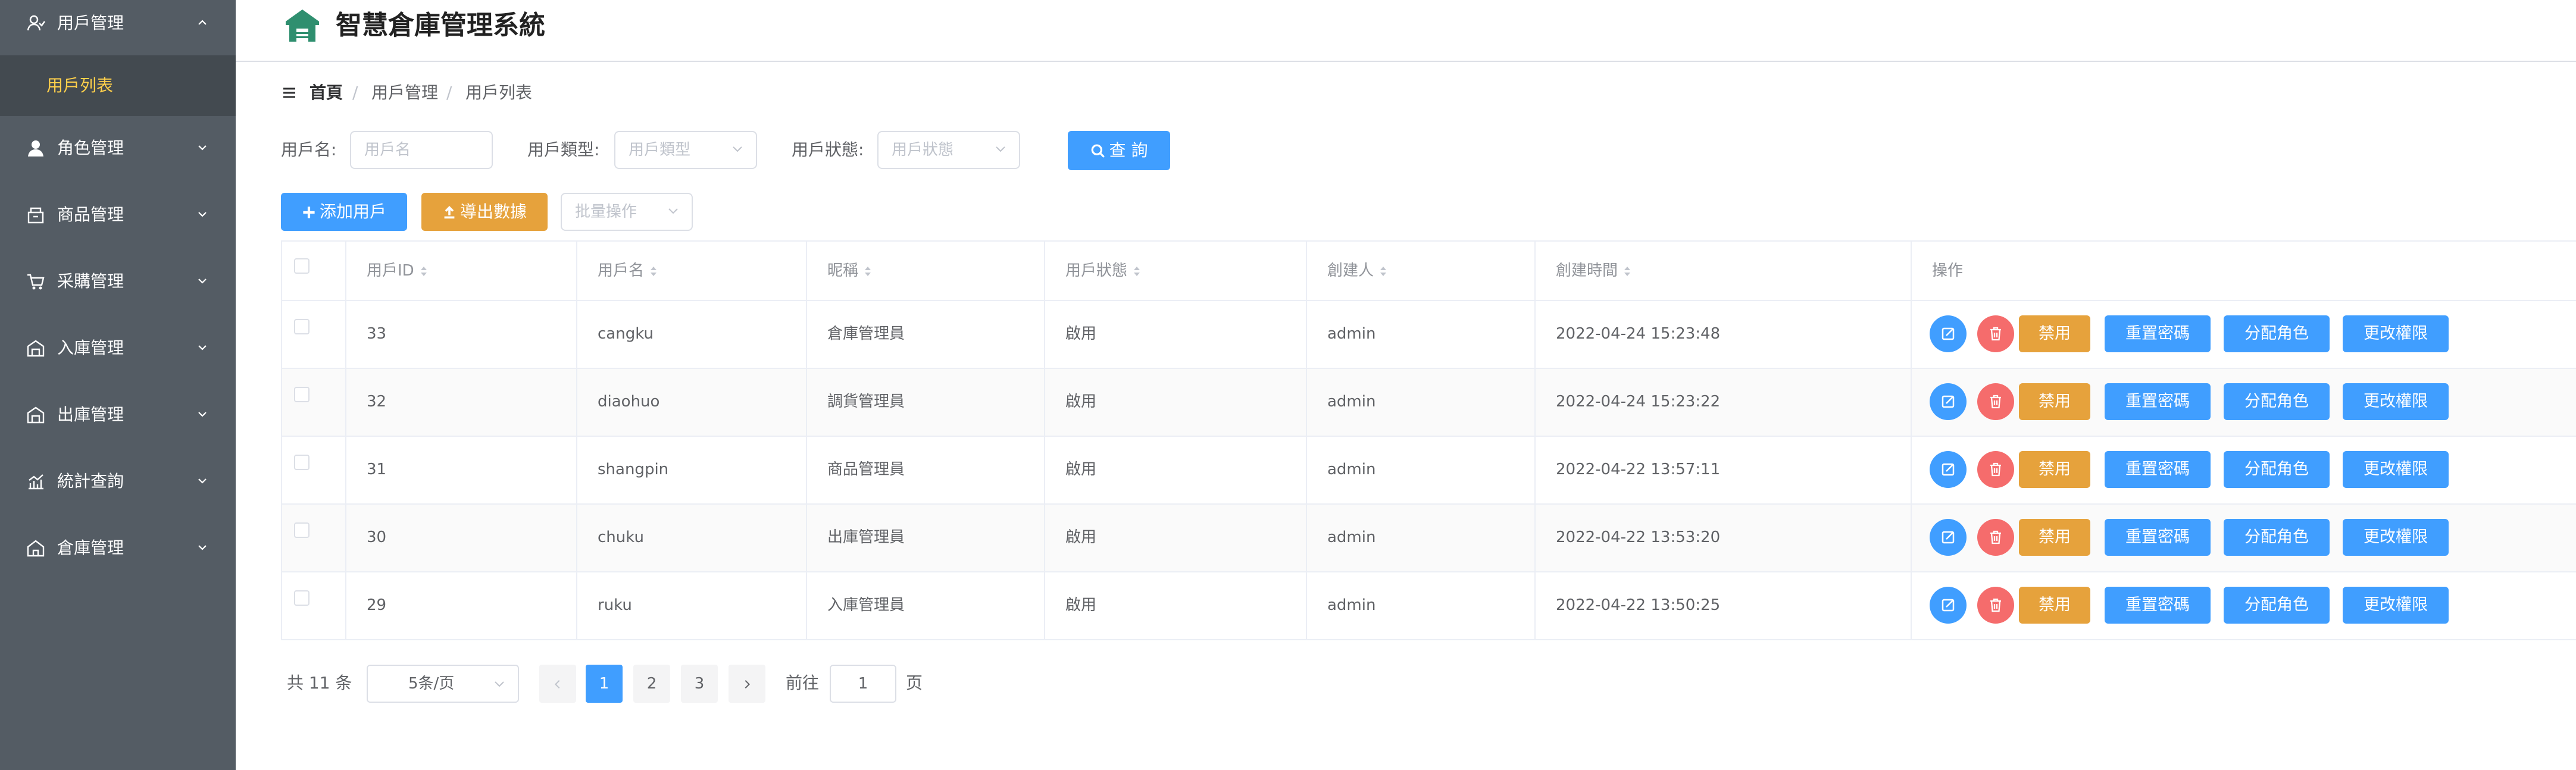 The height and width of the screenshot is (770, 2576). Describe the element at coordinates (1000, 149) in the screenshot. I see `chevron-down-icon` at that location.